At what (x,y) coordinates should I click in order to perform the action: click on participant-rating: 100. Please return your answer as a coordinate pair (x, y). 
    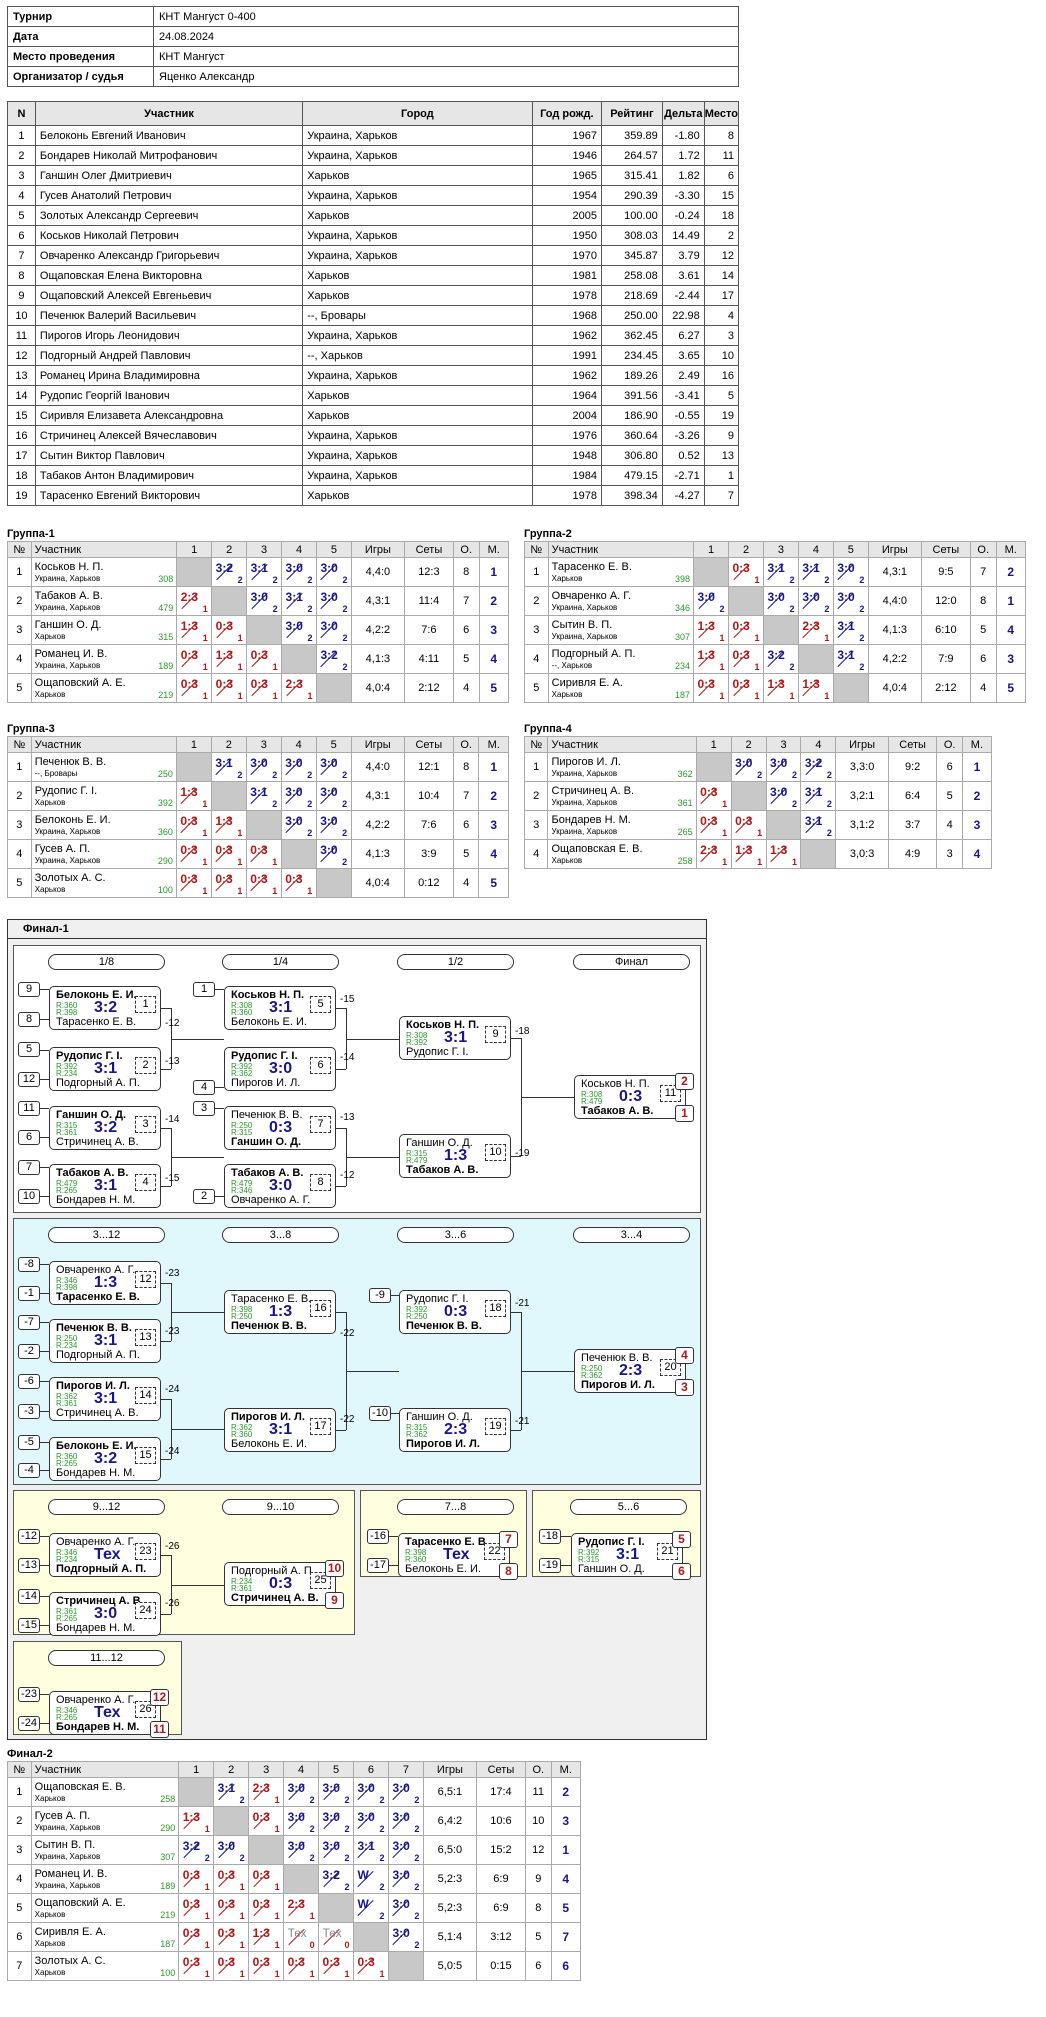
    Looking at the image, I should click on (168, 1973).